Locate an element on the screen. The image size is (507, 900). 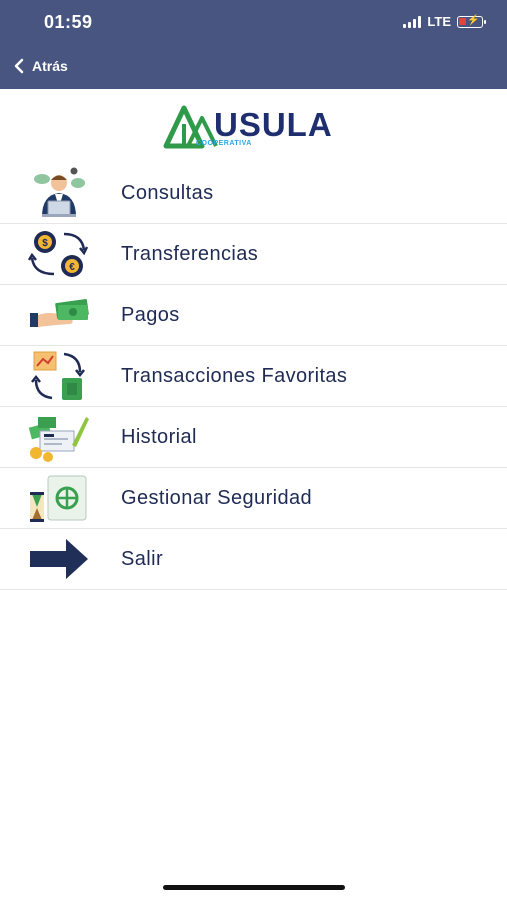
favorite-transactions-icon is located at coordinates (58, 375).